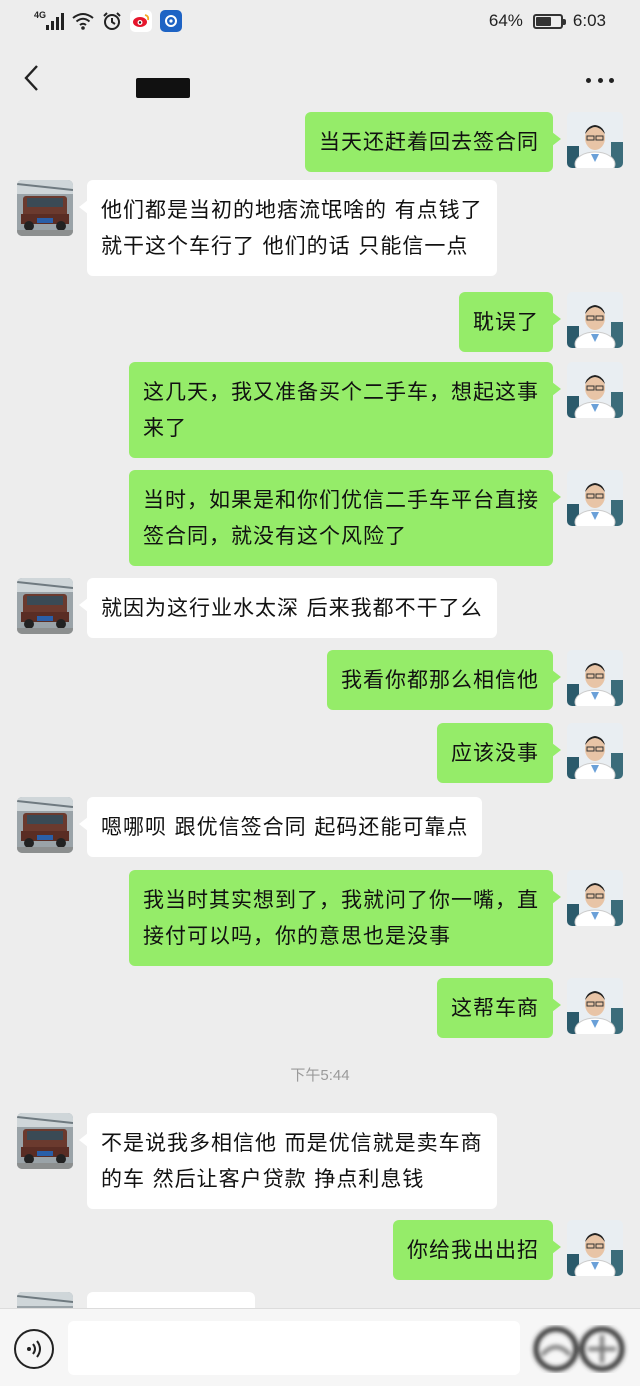 The width and height of the screenshot is (640, 1386). What do you see at coordinates (171, 1300) in the screenshot?
I see `message-bubble-partial` at bounding box center [171, 1300].